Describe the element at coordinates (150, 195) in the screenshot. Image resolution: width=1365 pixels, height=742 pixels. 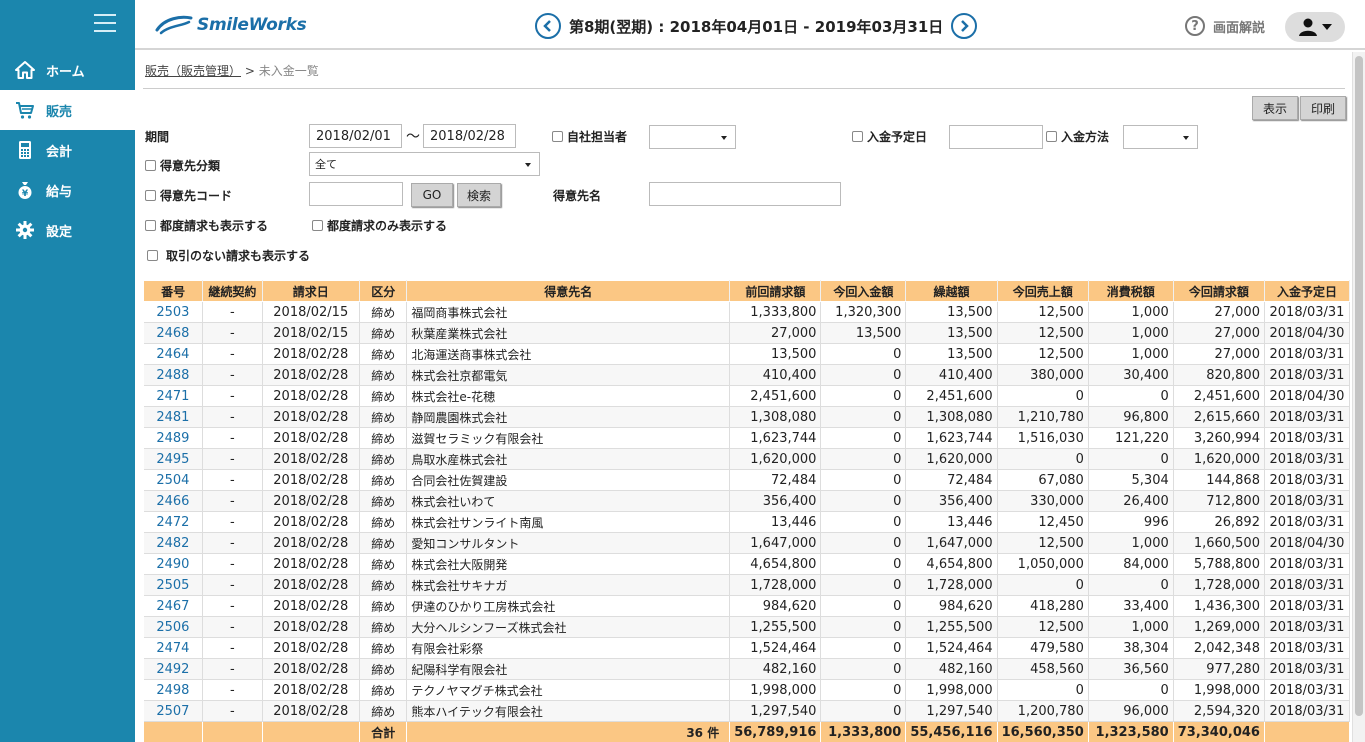
I see `customer-code-checkbox` at that location.